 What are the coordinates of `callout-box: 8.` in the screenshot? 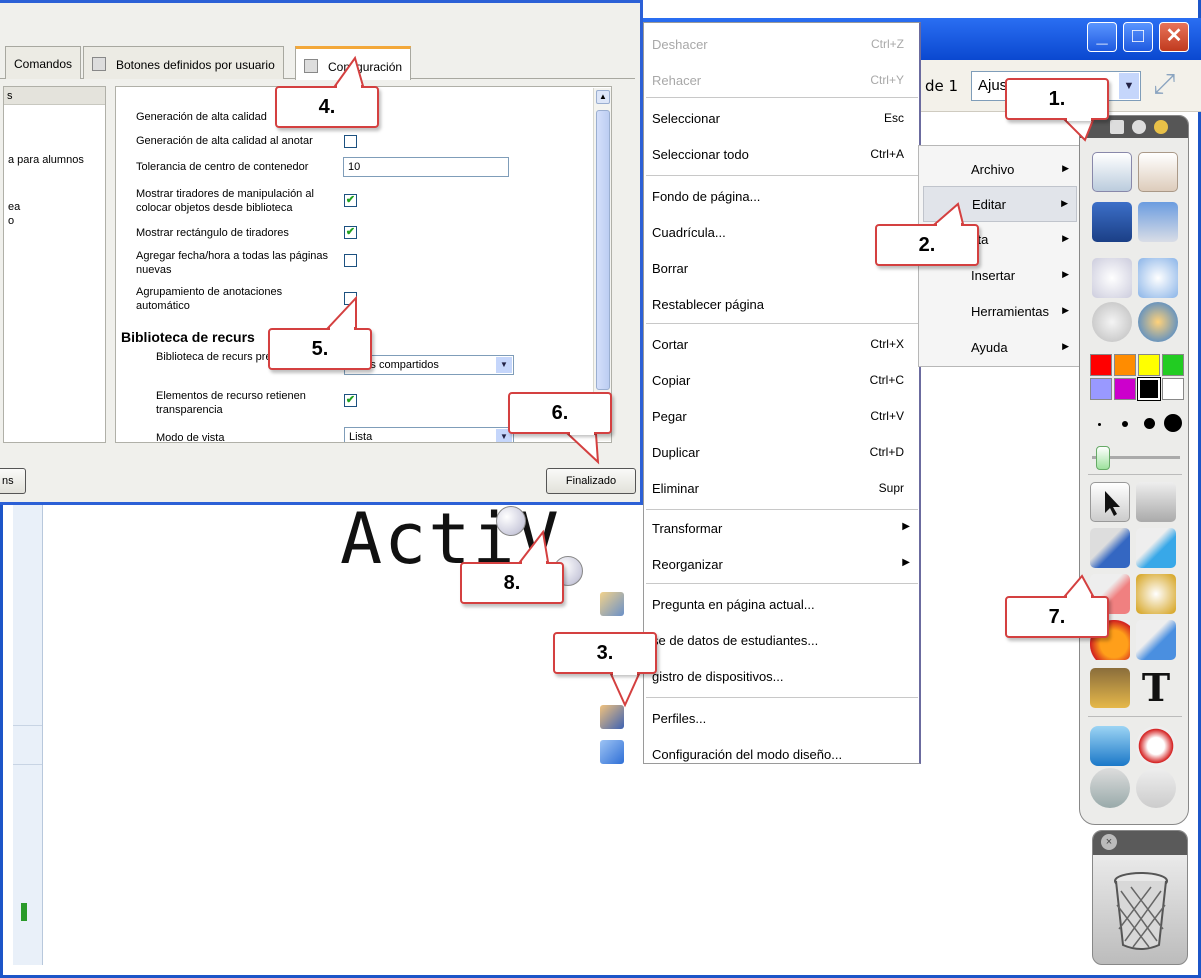 It's located at (512, 583).